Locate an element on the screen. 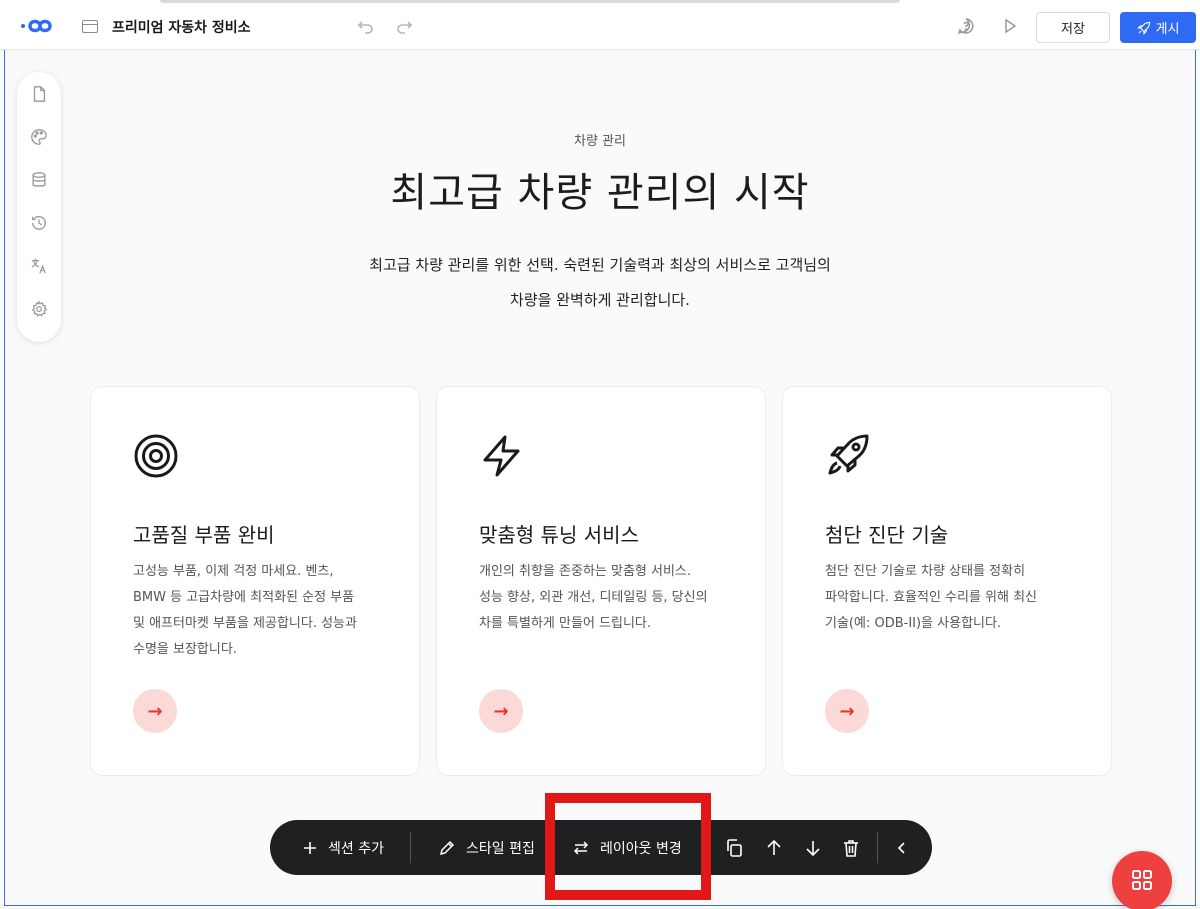 The width and height of the screenshot is (1200, 909). desc-line: 성능 향상, 외관 개선, 디테일링 등, 당신의 is located at coordinates (593, 597).